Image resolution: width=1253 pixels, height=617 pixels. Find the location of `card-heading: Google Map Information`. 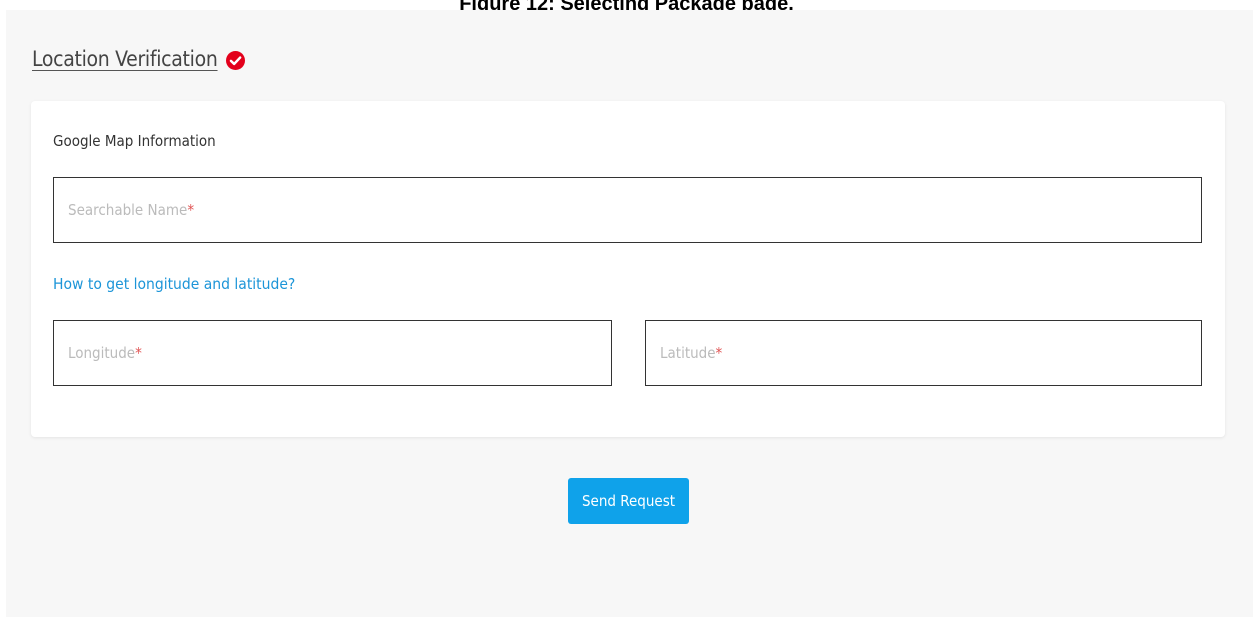

card-heading: Google Map Information is located at coordinates (134, 141).